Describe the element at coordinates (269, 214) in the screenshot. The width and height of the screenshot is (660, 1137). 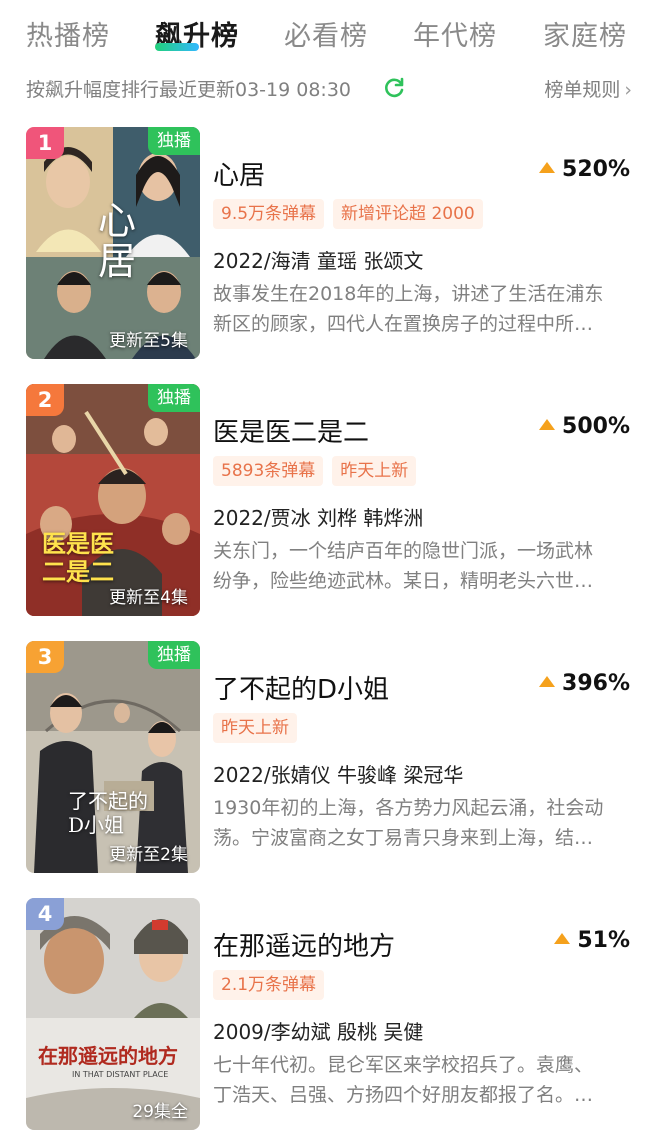
I see `tag: 9.5万条弹幕` at that location.